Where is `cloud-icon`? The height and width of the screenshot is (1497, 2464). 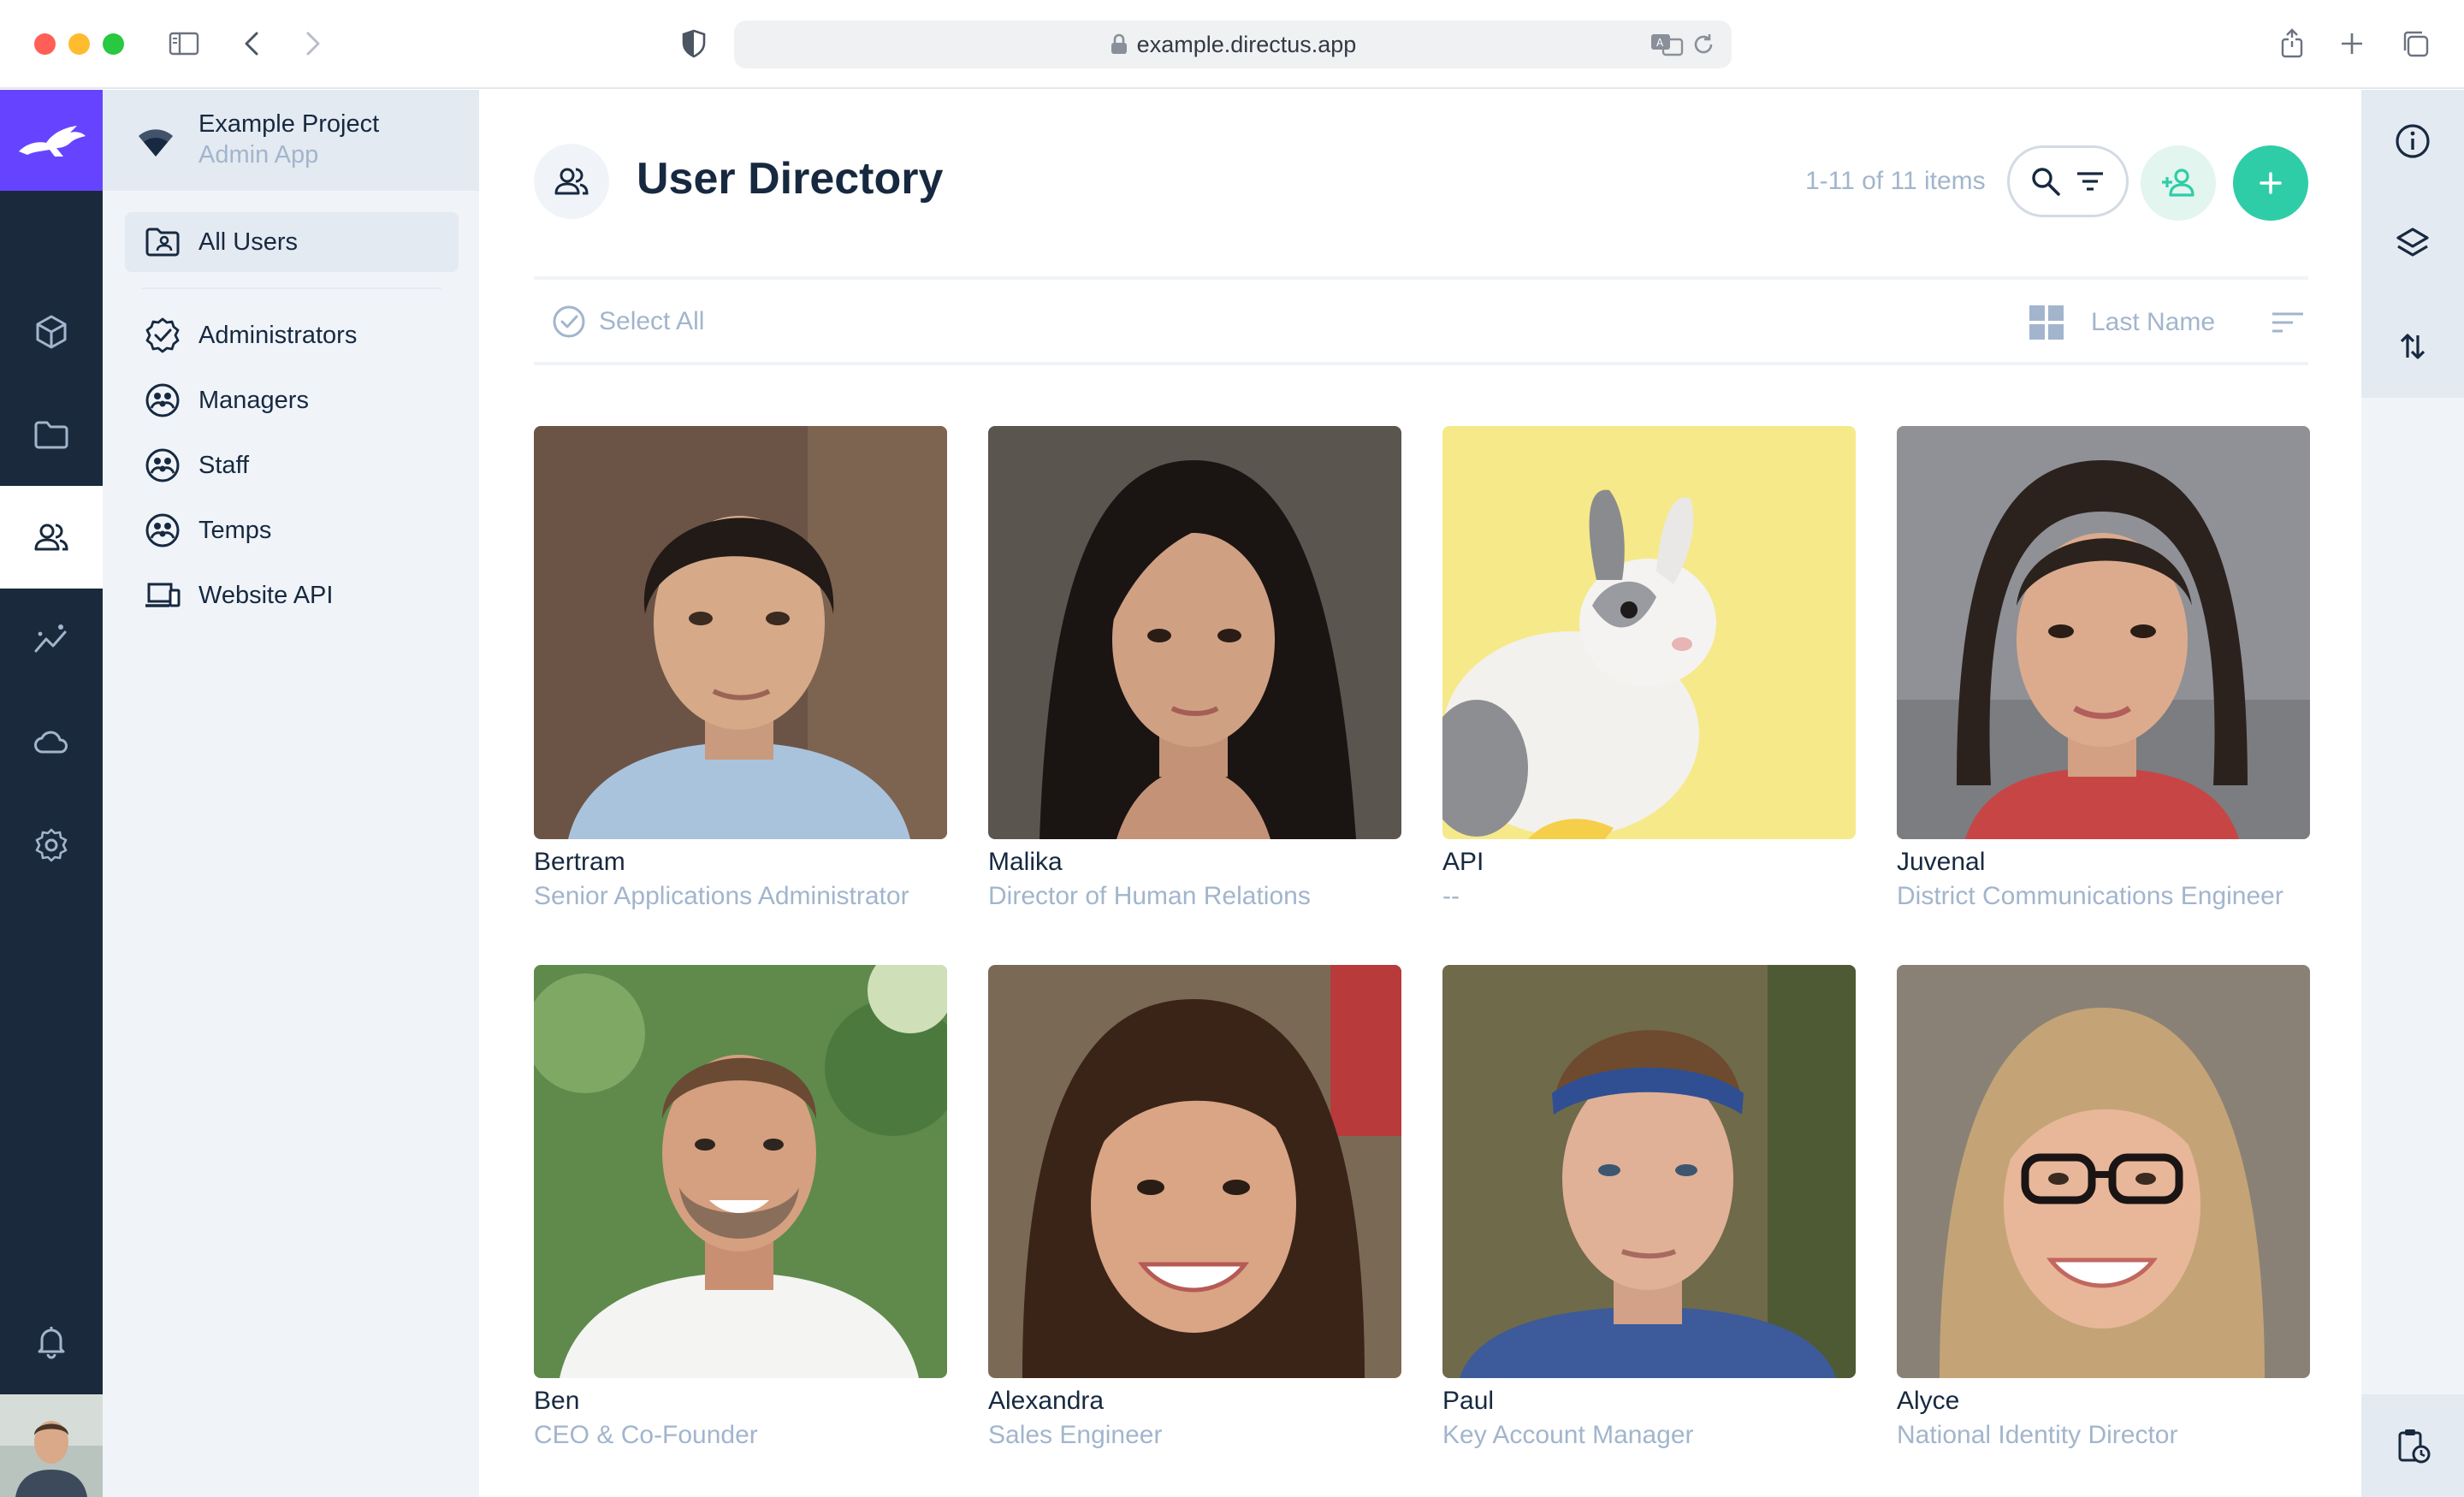
cloud-icon is located at coordinates (51, 742).